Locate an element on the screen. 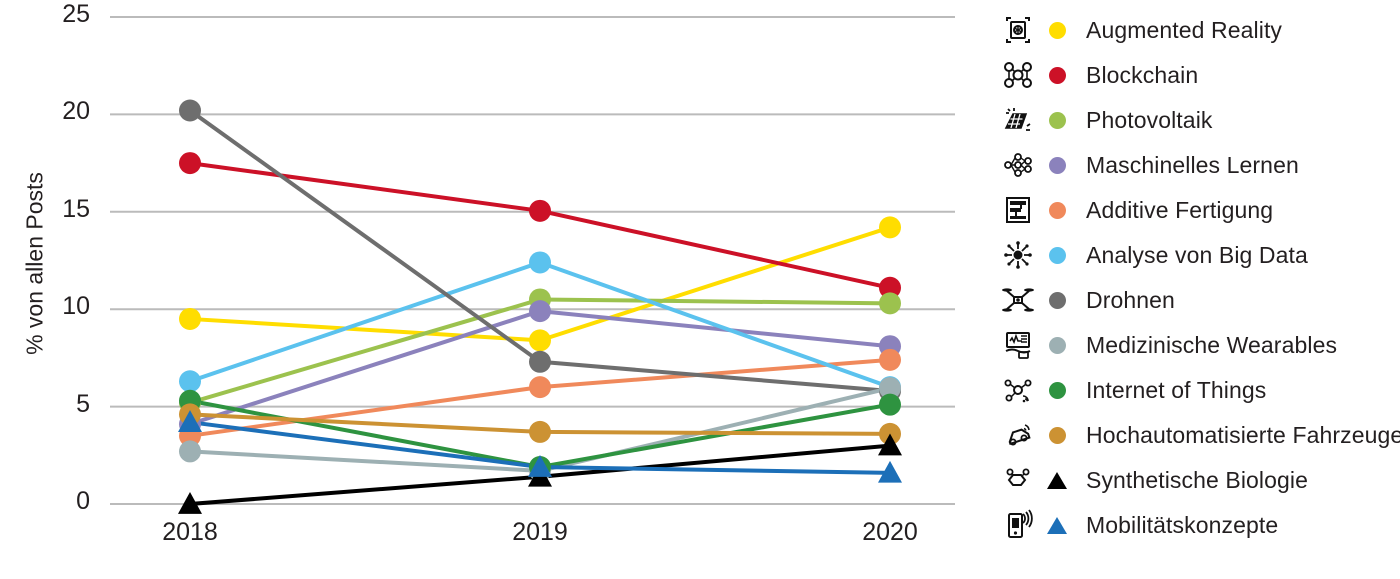  y-tick-label: 25 is located at coordinates (76, 14).